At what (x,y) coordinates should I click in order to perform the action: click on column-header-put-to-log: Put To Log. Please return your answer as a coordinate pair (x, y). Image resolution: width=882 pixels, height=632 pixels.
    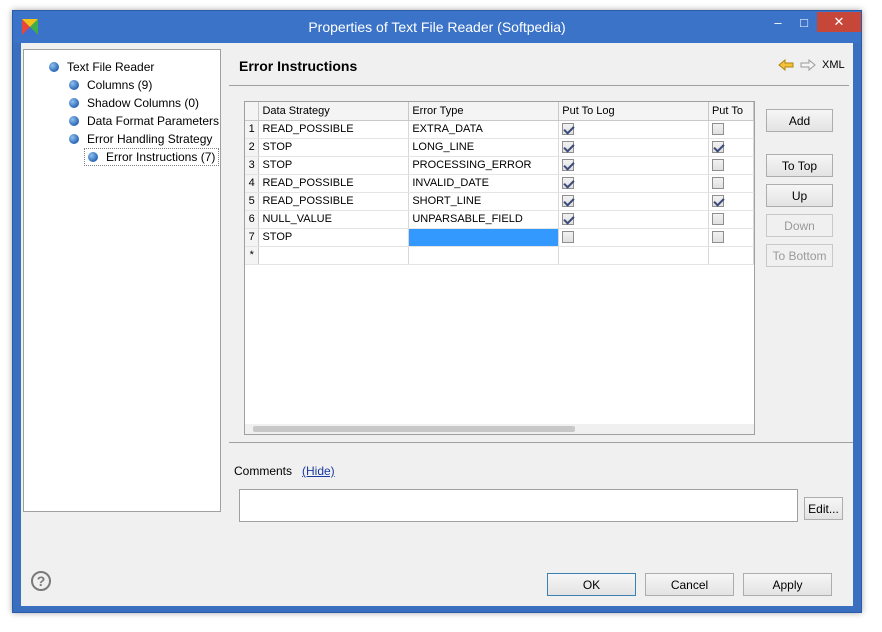
    Looking at the image, I should click on (633, 111).